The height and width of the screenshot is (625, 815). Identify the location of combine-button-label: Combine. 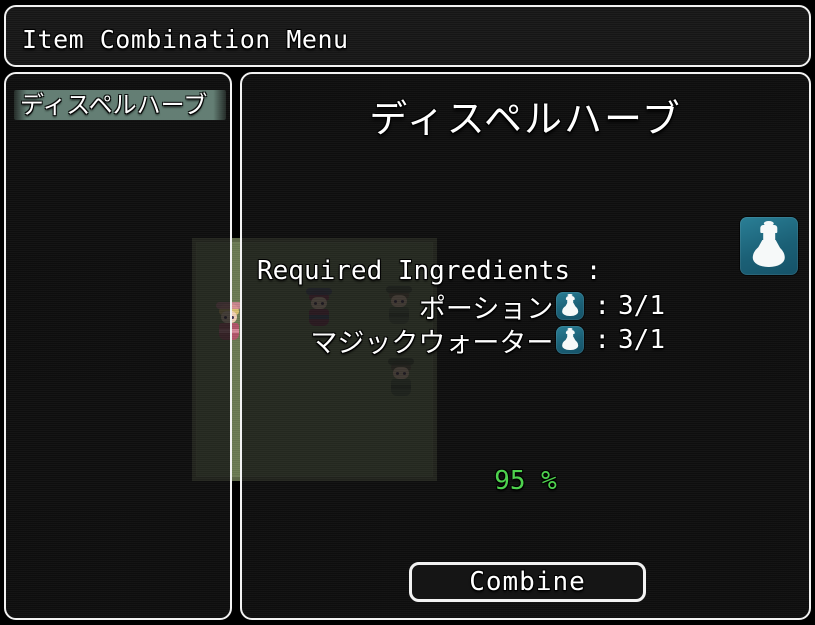
(527, 582).